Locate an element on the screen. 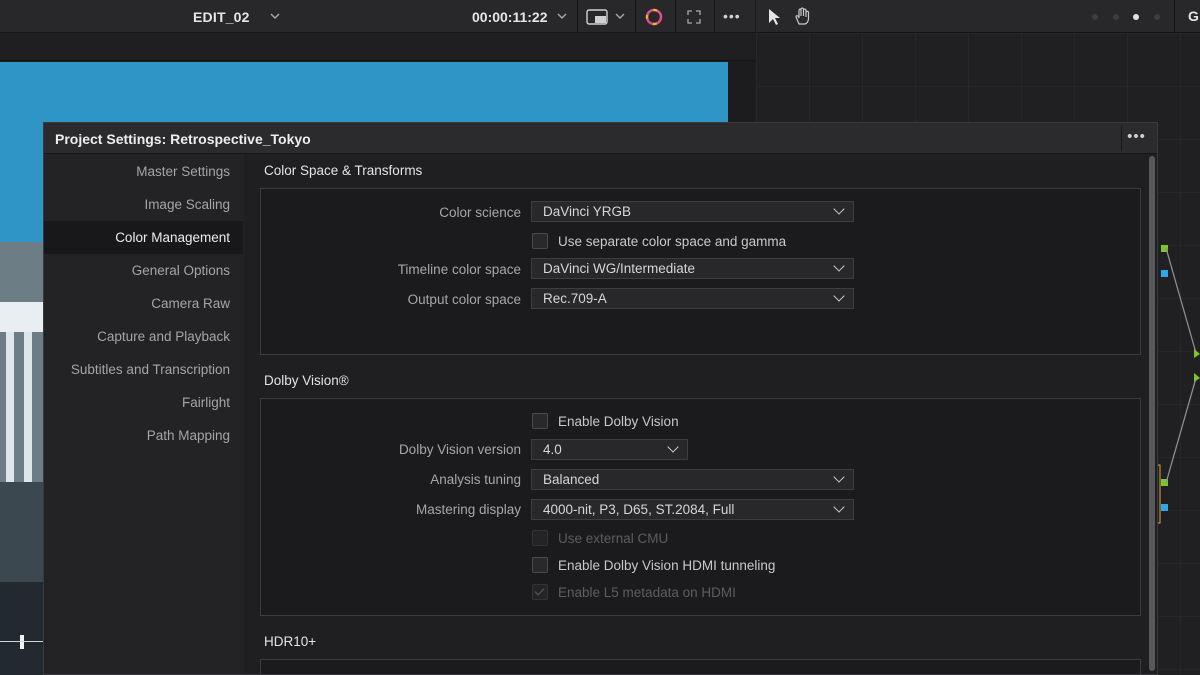 The image size is (1200, 675). pointer-tool-icon is located at coordinates (775, 17).